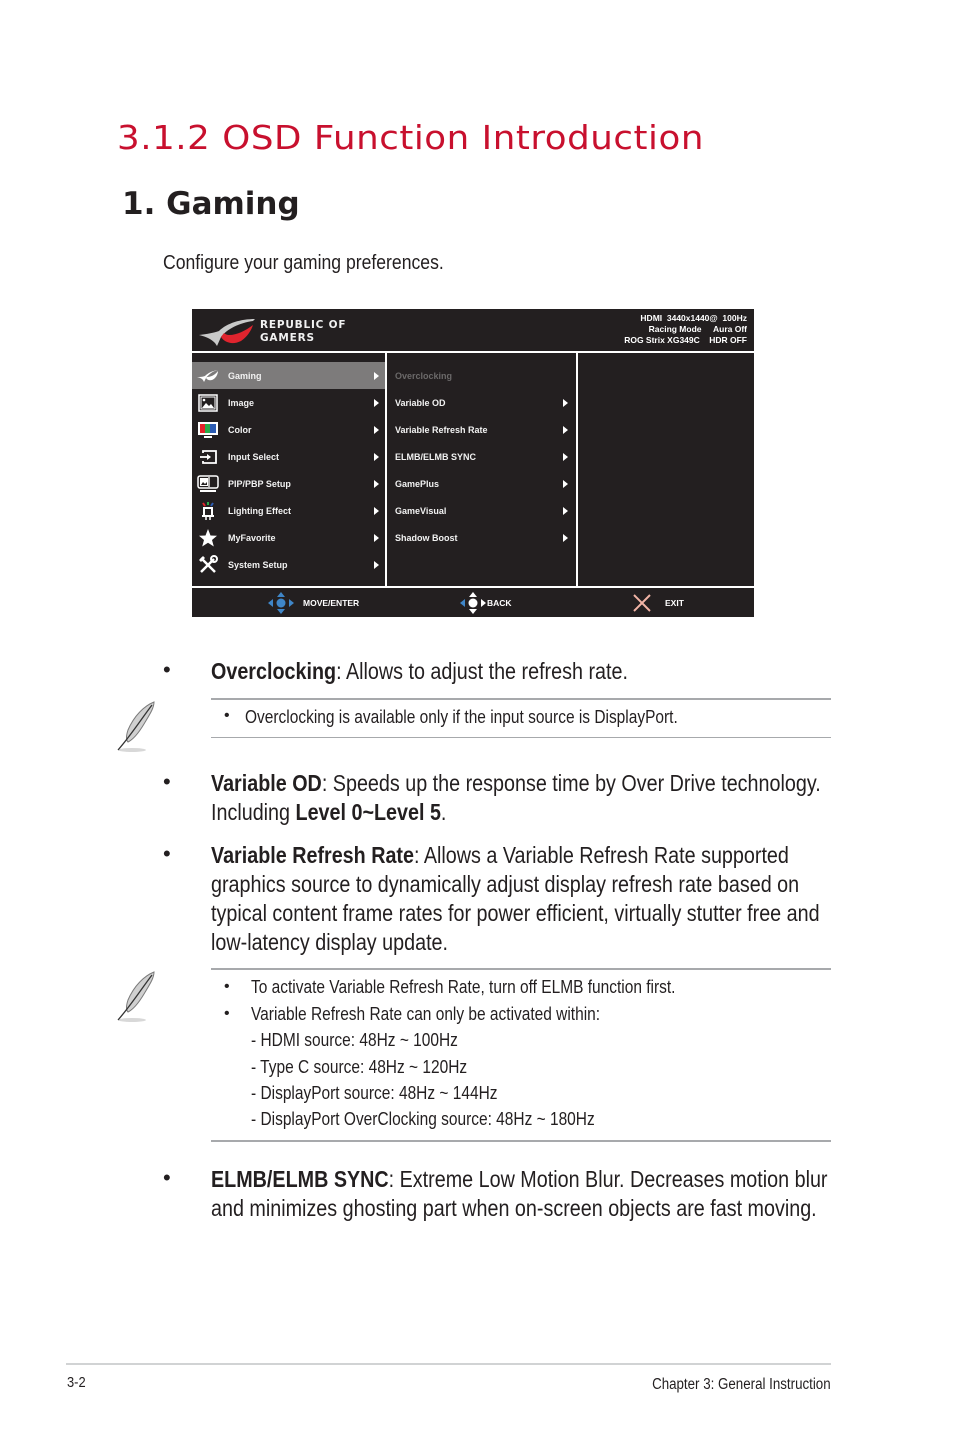  Describe the element at coordinates (287, 338) in the screenshot. I see `brand-line-2: GAMERS` at that location.